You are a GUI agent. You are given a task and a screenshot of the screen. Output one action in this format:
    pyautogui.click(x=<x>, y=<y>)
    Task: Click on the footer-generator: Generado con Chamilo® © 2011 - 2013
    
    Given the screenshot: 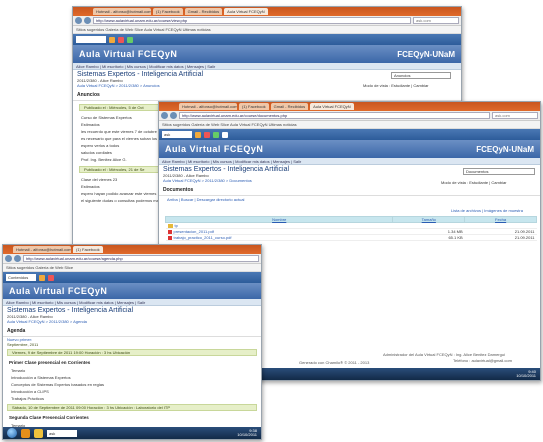 What is the action you would take?
    pyautogui.click(x=334, y=362)
    